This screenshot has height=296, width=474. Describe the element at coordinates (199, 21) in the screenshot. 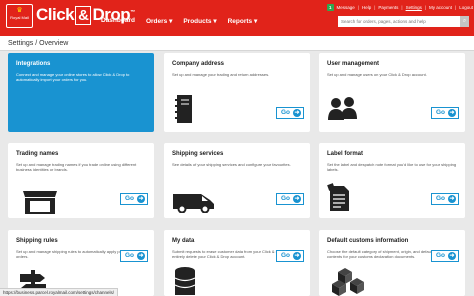

I see `nav-products: Products ▾` at that location.